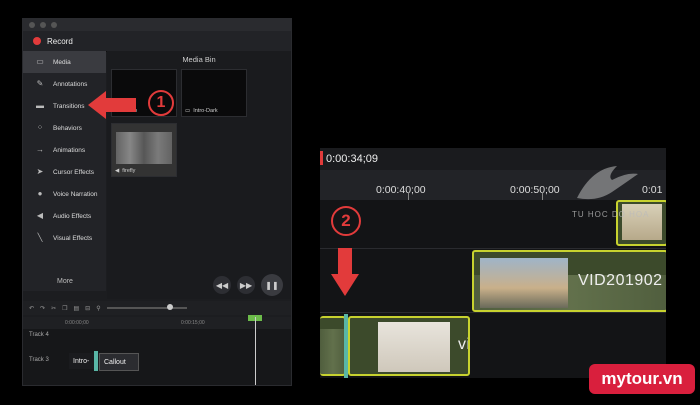 The height and width of the screenshot is (405, 700). I want to click on step-badge-1: 1, so click(161, 103).